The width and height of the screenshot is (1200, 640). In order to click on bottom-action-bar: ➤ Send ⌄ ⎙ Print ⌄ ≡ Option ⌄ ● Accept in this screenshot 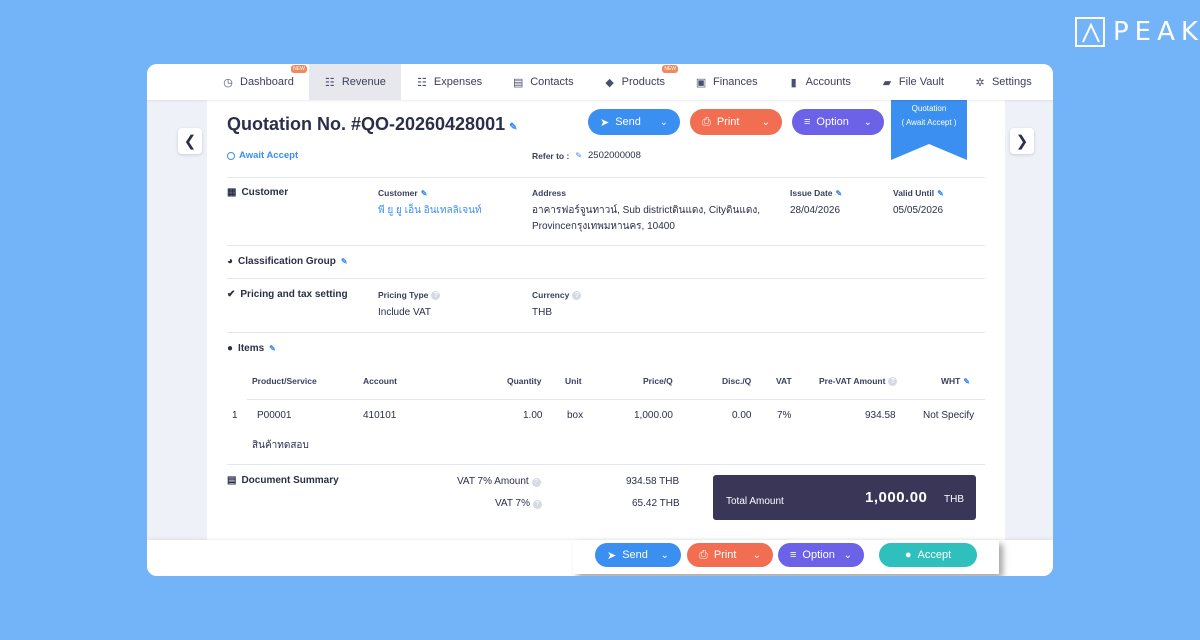, I will do `click(600, 558)`.